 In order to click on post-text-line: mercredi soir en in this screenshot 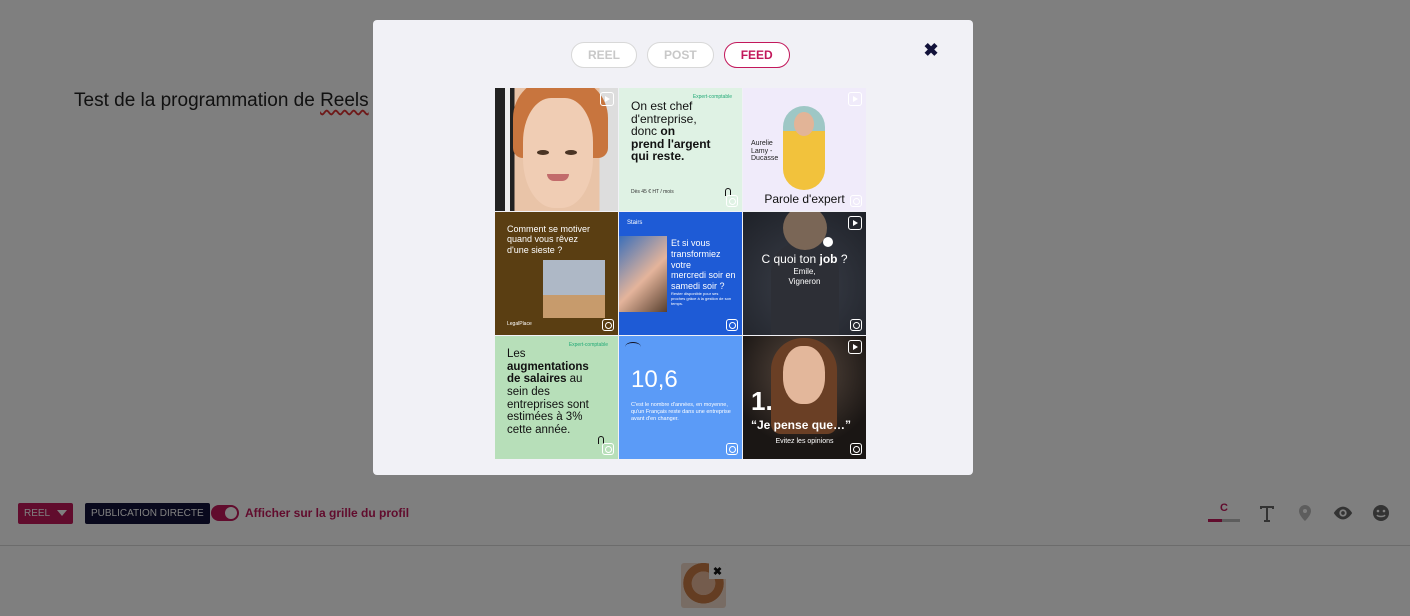, I will do `click(703, 275)`.